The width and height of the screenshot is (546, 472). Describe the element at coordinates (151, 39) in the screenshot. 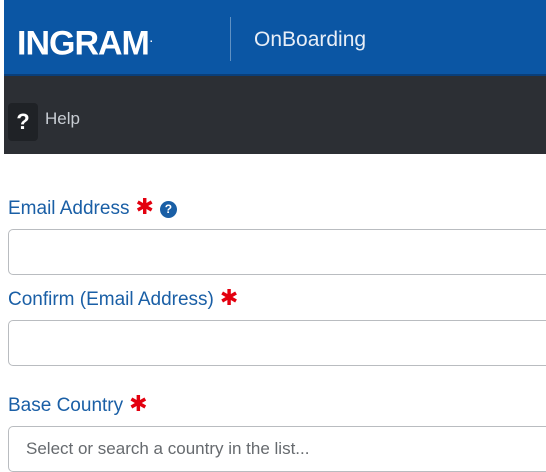

I see `logo-mark: .` at that location.